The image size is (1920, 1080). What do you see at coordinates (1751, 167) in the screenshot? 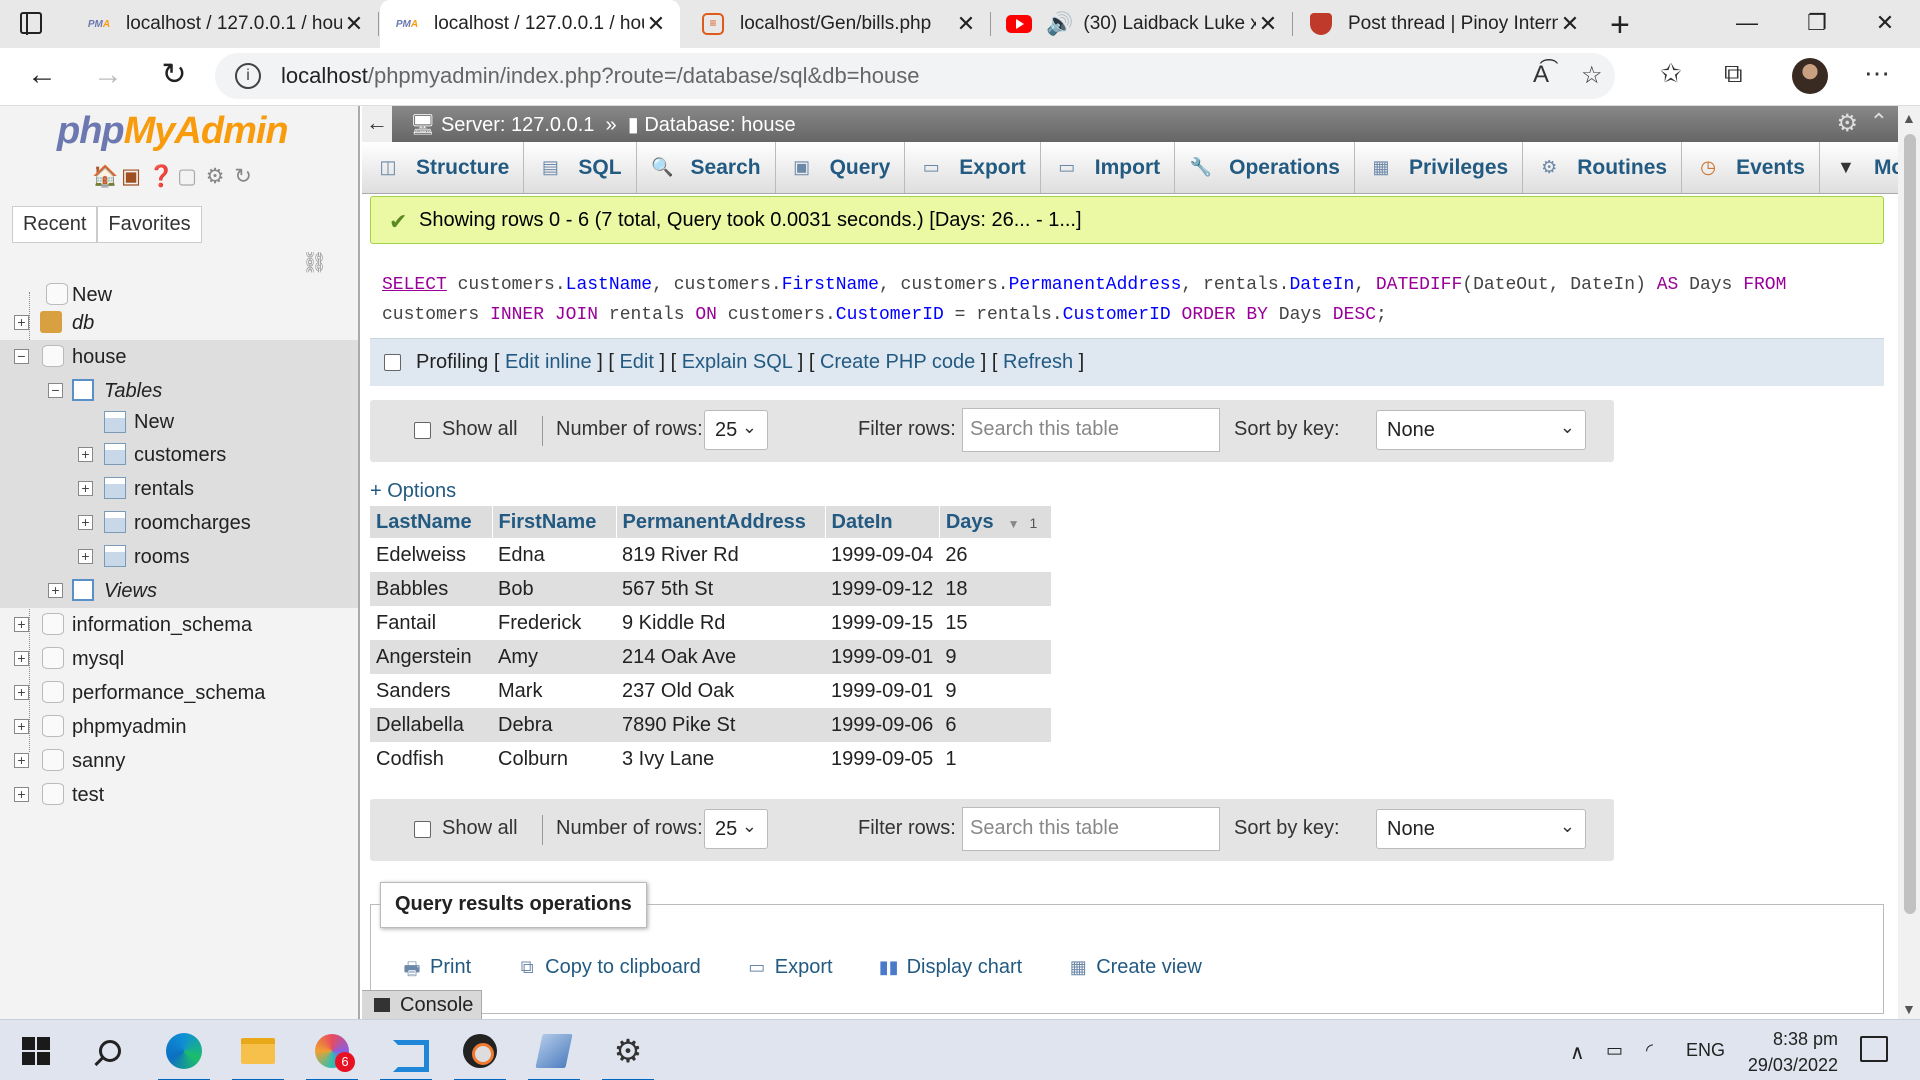
I see `tab-events: ◷ Events` at bounding box center [1751, 167].